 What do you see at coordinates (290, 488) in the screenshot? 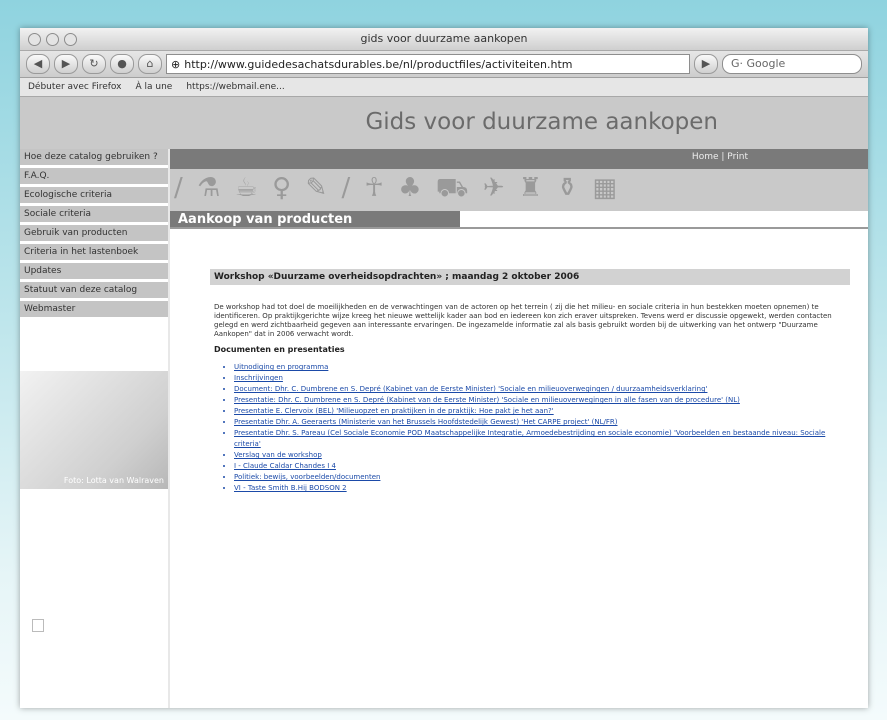
I see `document-link: VI - Taste Smith B.Hij BODSON 2` at bounding box center [290, 488].